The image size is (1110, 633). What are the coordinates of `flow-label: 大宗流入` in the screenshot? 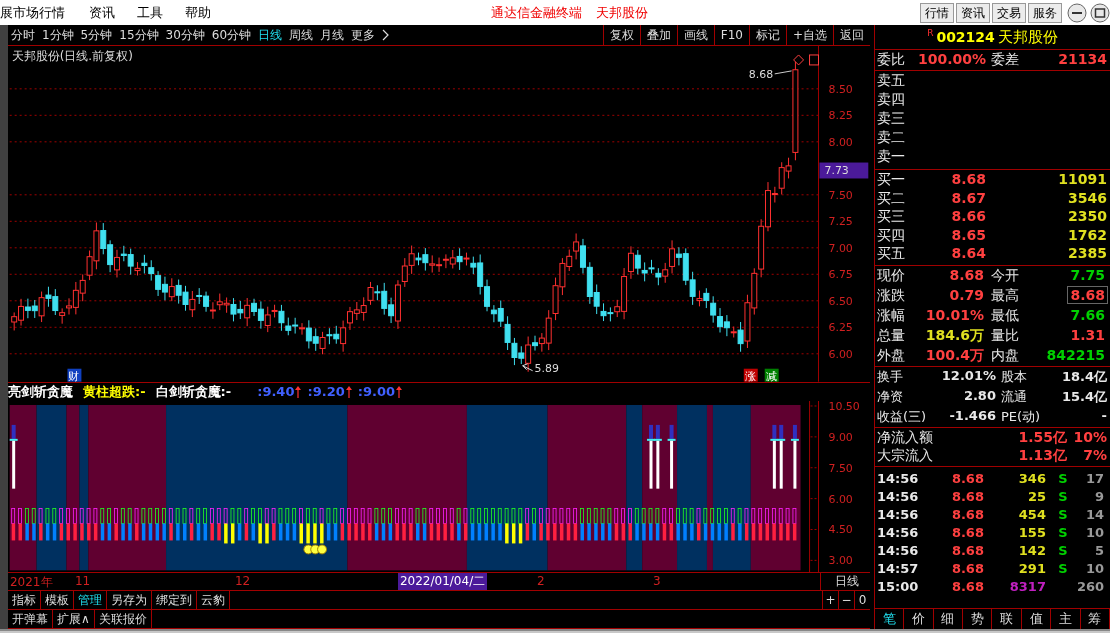 It's located at (904, 455).